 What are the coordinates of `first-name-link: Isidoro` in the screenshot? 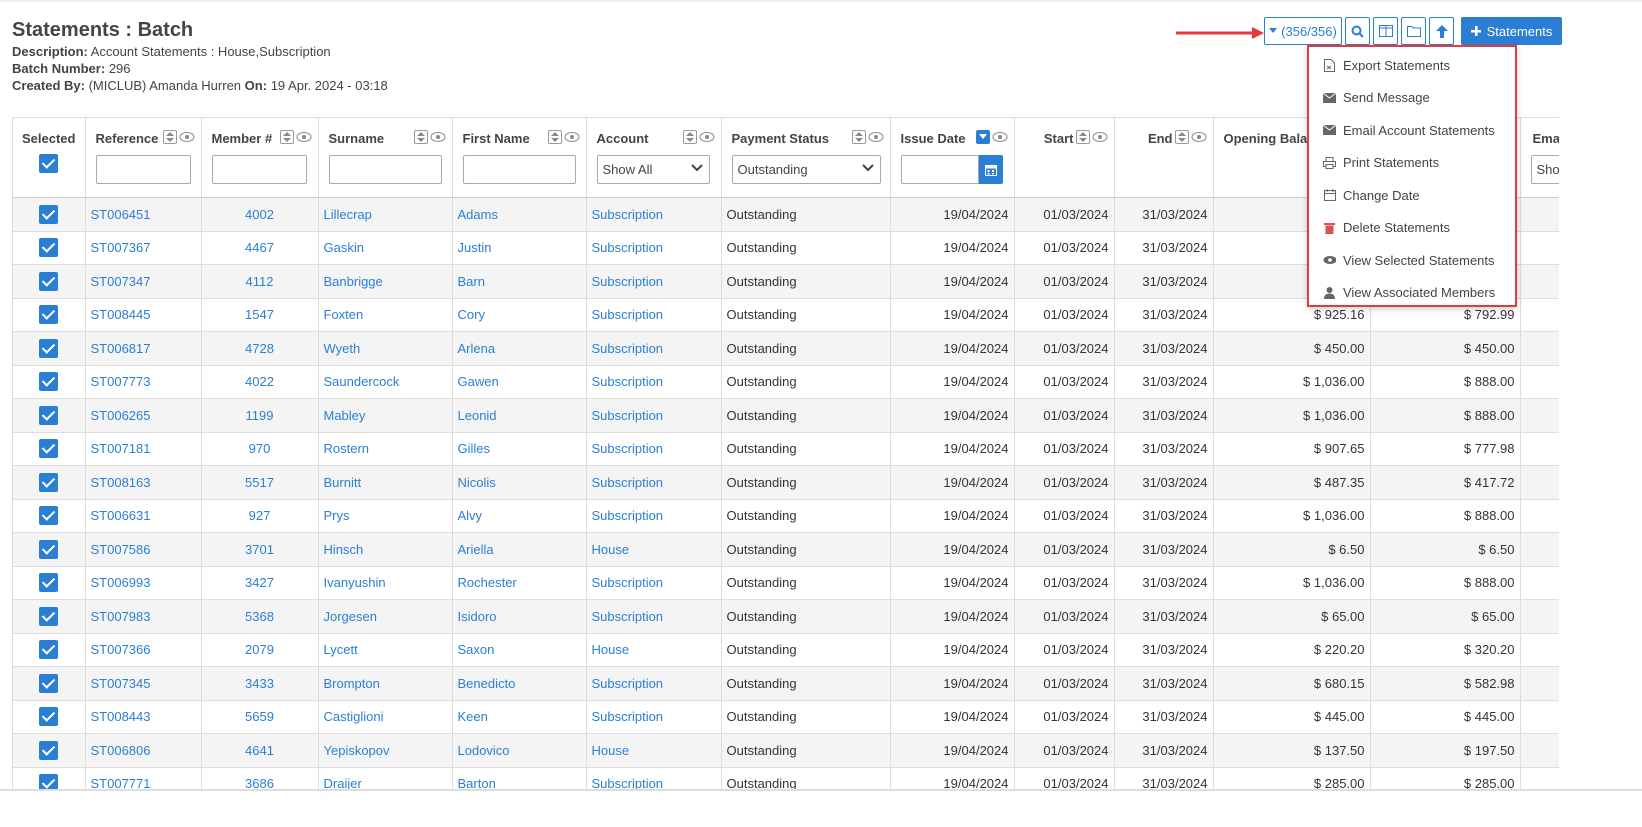 It's located at (477, 616).